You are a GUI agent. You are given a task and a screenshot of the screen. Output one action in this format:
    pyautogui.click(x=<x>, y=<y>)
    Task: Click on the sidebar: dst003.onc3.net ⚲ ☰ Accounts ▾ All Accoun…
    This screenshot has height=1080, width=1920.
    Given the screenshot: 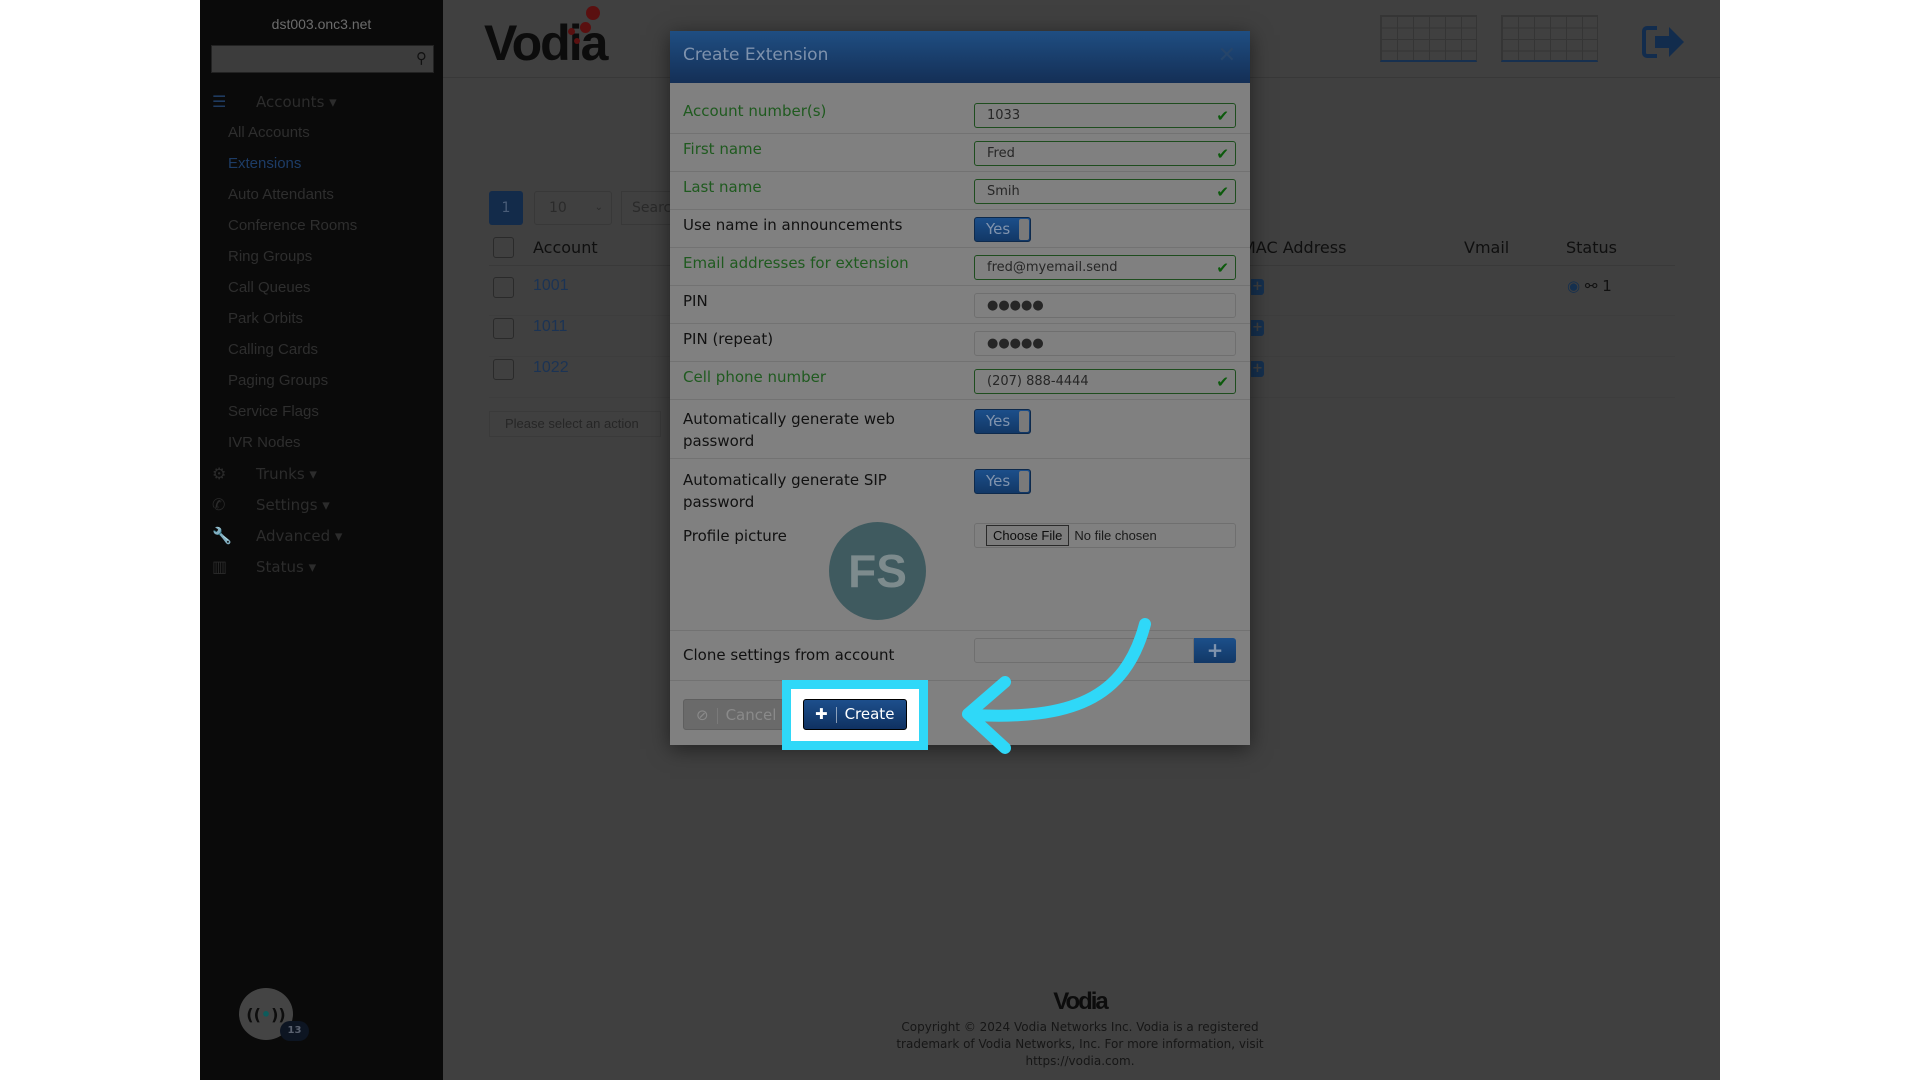 What is the action you would take?
    pyautogui.click(x=321, y=540)
    